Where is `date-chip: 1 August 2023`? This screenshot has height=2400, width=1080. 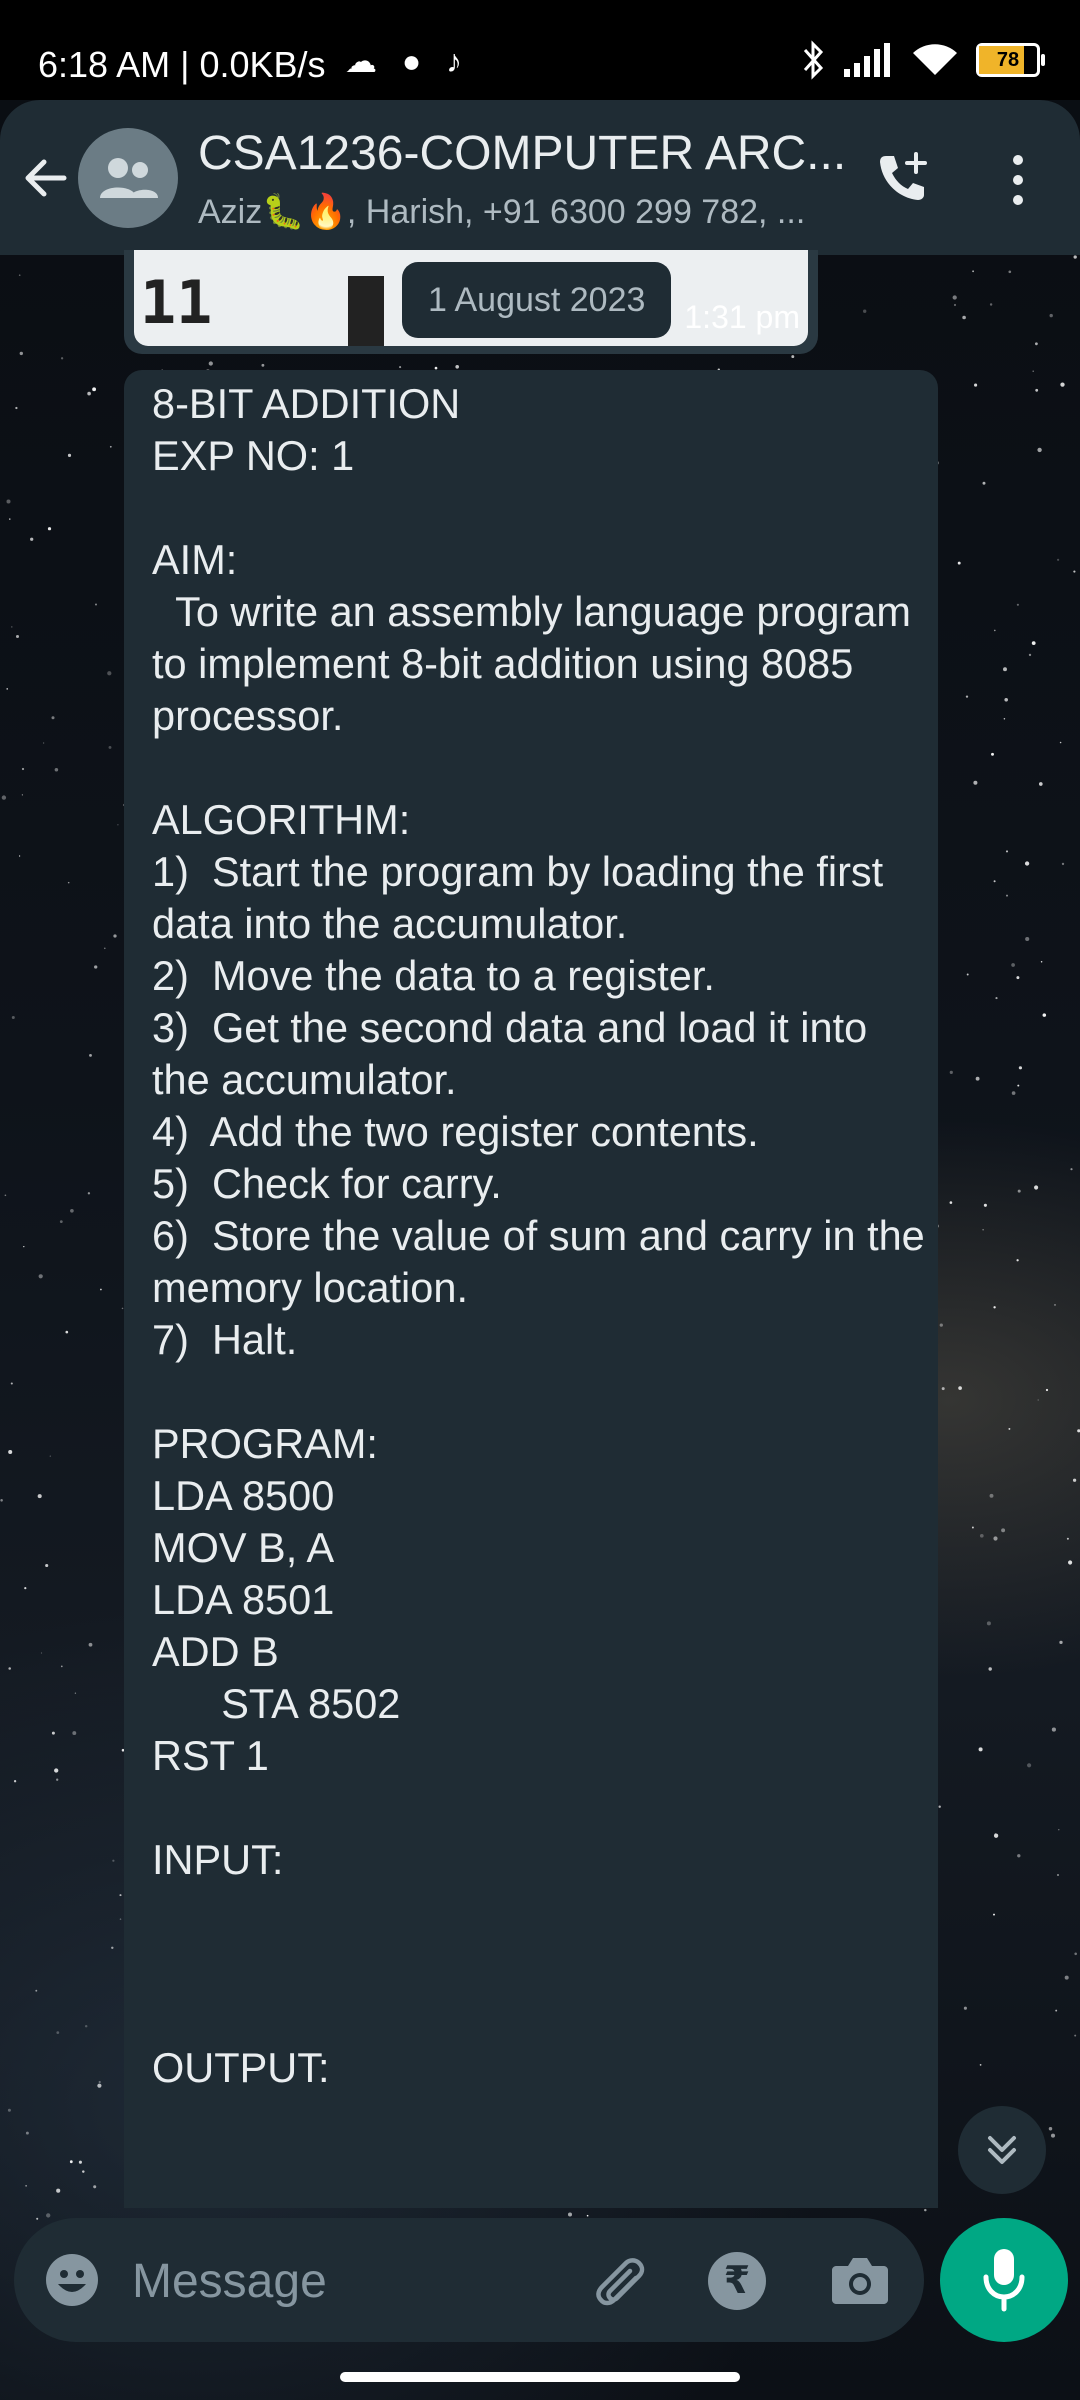 date-chip: 1 August 2023 is located at coordinates (537, 300).